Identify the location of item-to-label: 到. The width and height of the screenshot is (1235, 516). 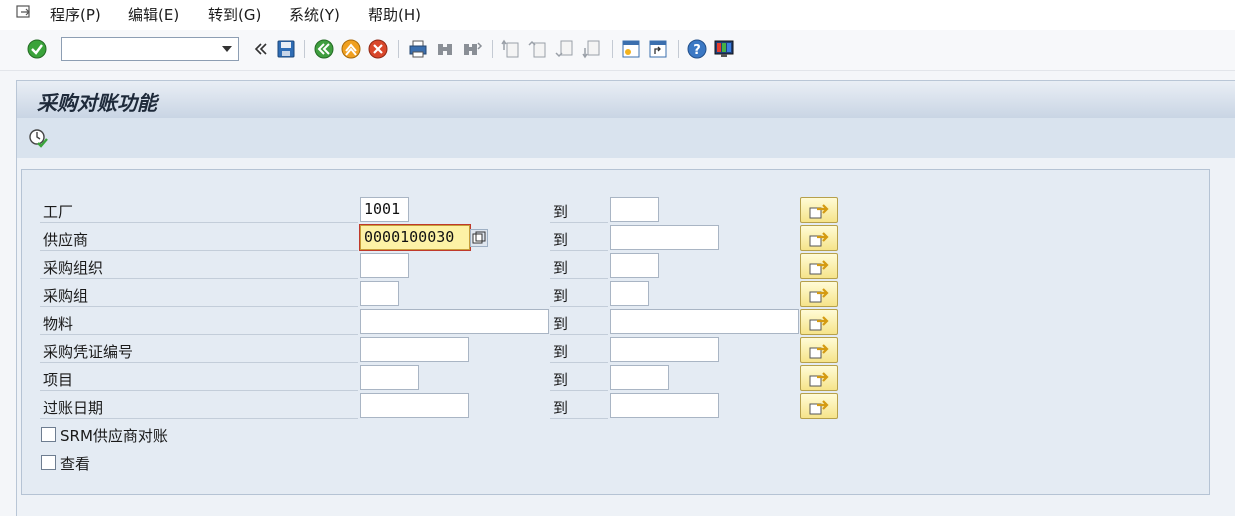
(561, 380).